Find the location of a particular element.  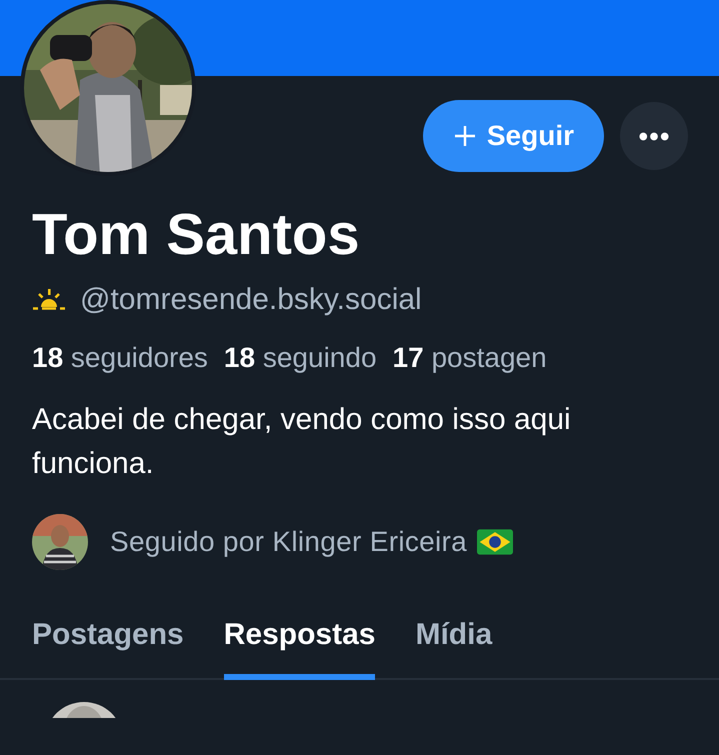

more-icon is located at coordinates (654, 136).